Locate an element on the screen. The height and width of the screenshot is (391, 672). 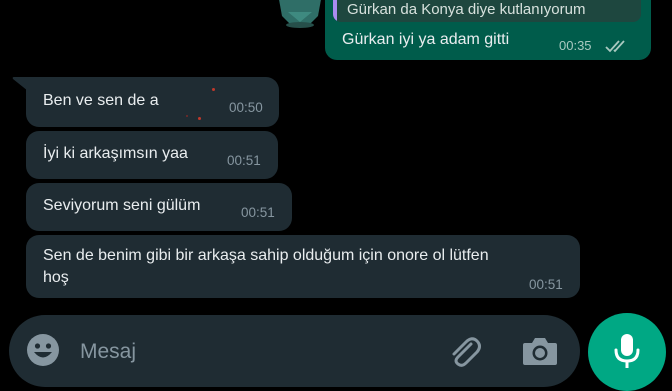
attach-icon is located at coordinates (466, 352).